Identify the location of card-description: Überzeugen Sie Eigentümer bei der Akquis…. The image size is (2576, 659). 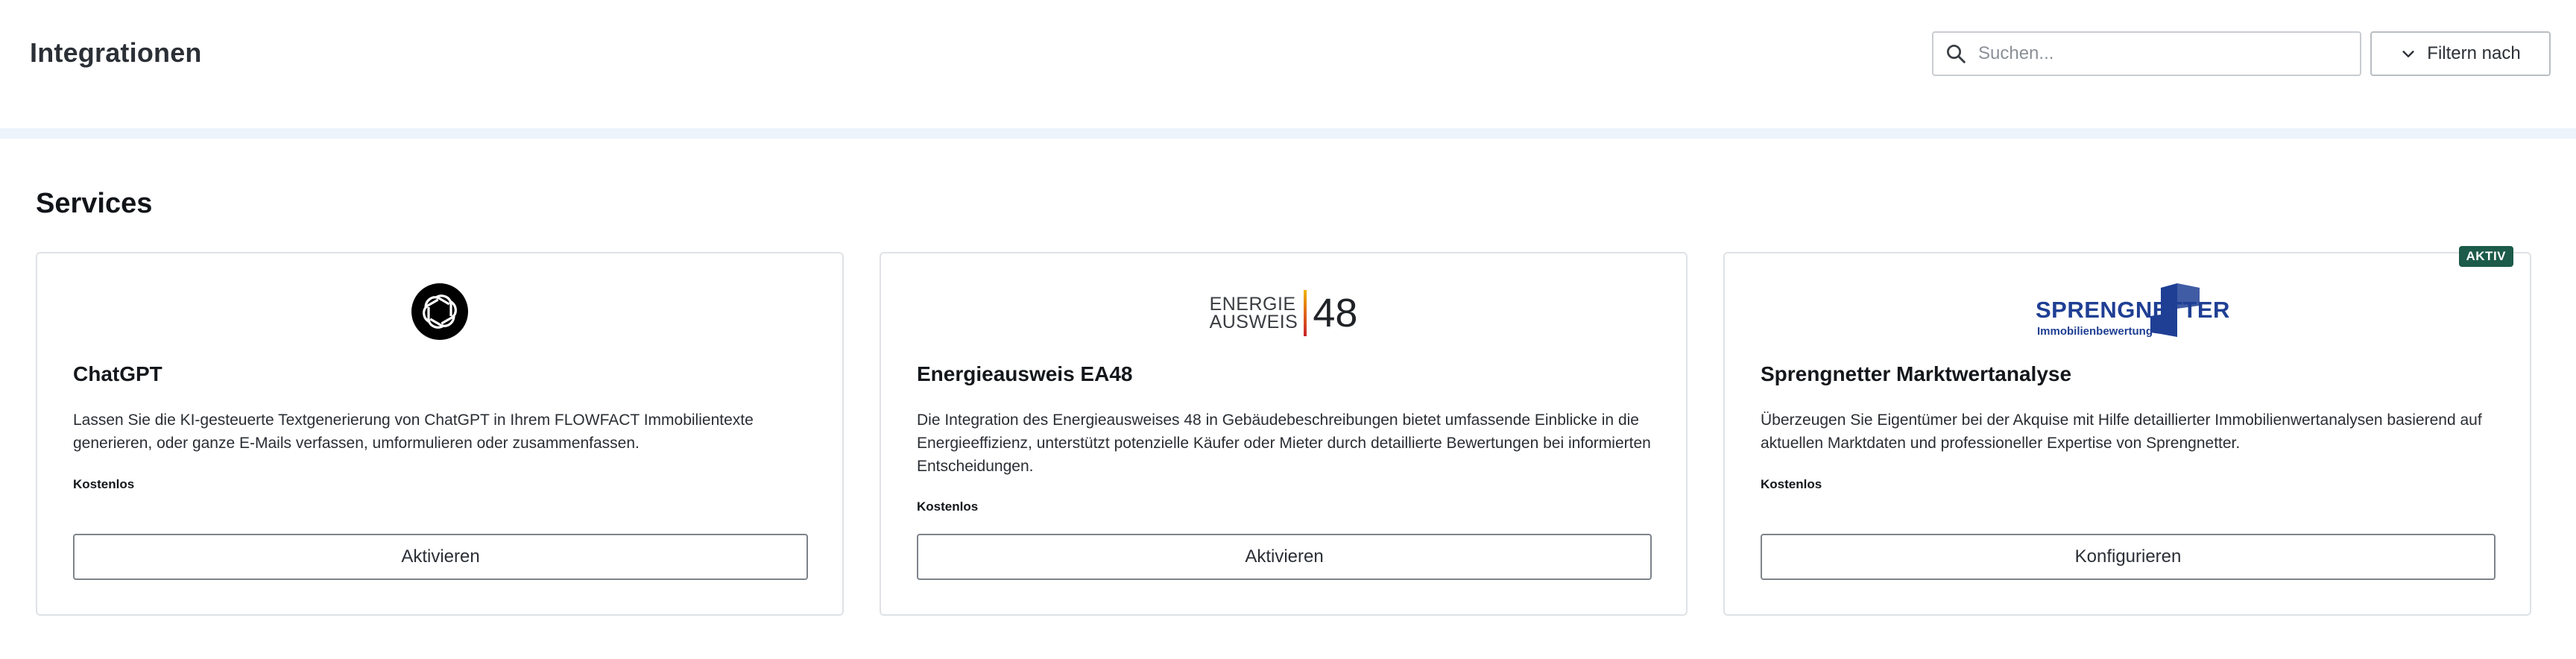
(2121, 432).